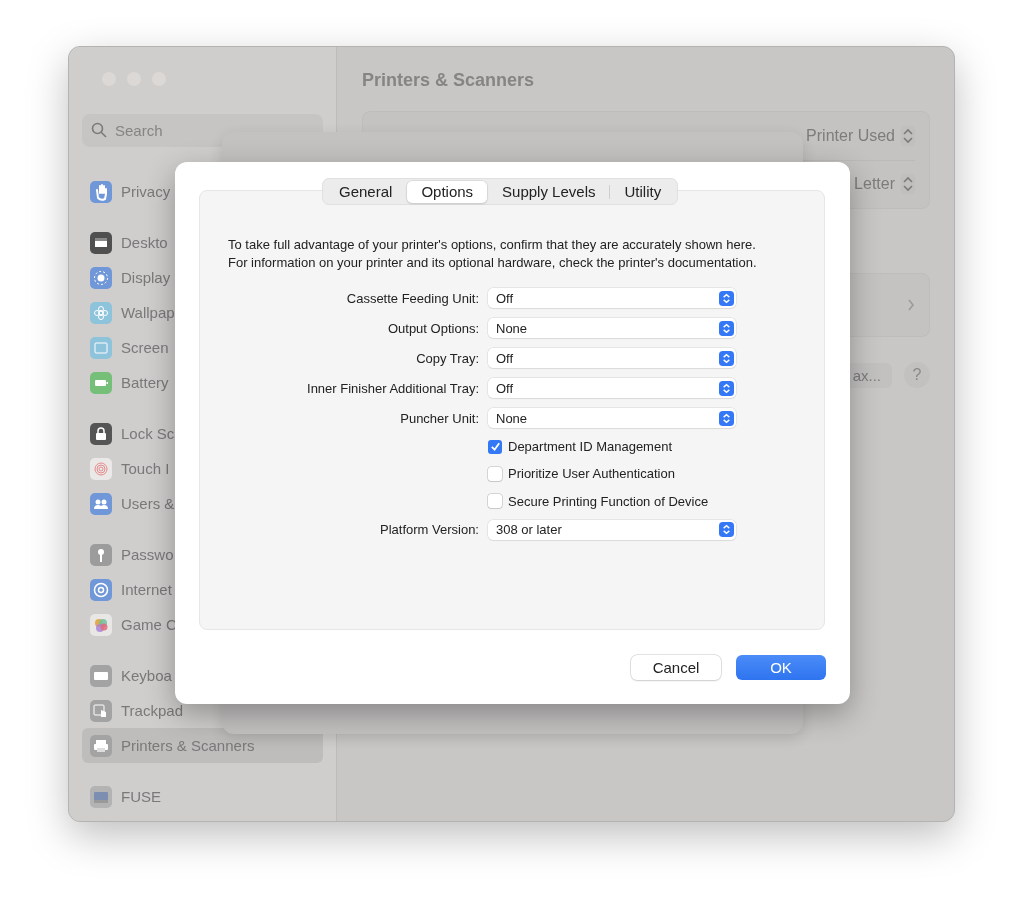 The height and width of the screenshot is (913, 1024). What do you see at coordinates (449, 80) in the screenshot?
I see `pane-title: Printers & Scanners` at bounding box center [449, 80].